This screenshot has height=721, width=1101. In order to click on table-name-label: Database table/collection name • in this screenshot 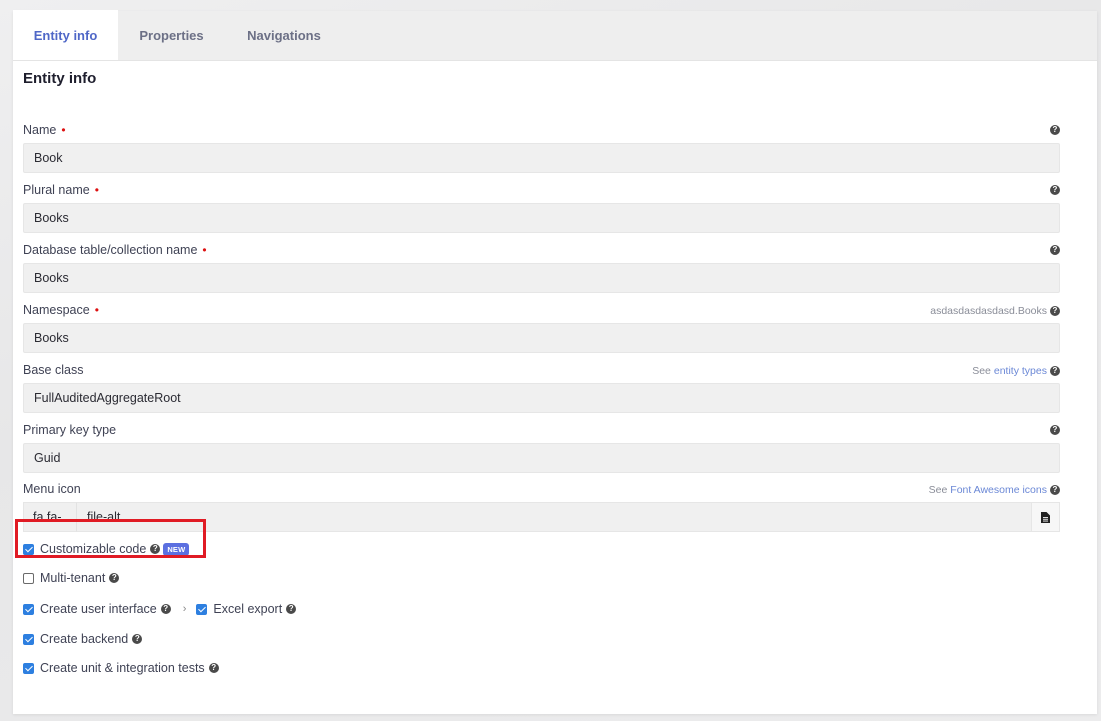, I will do `click(541, 250)`.